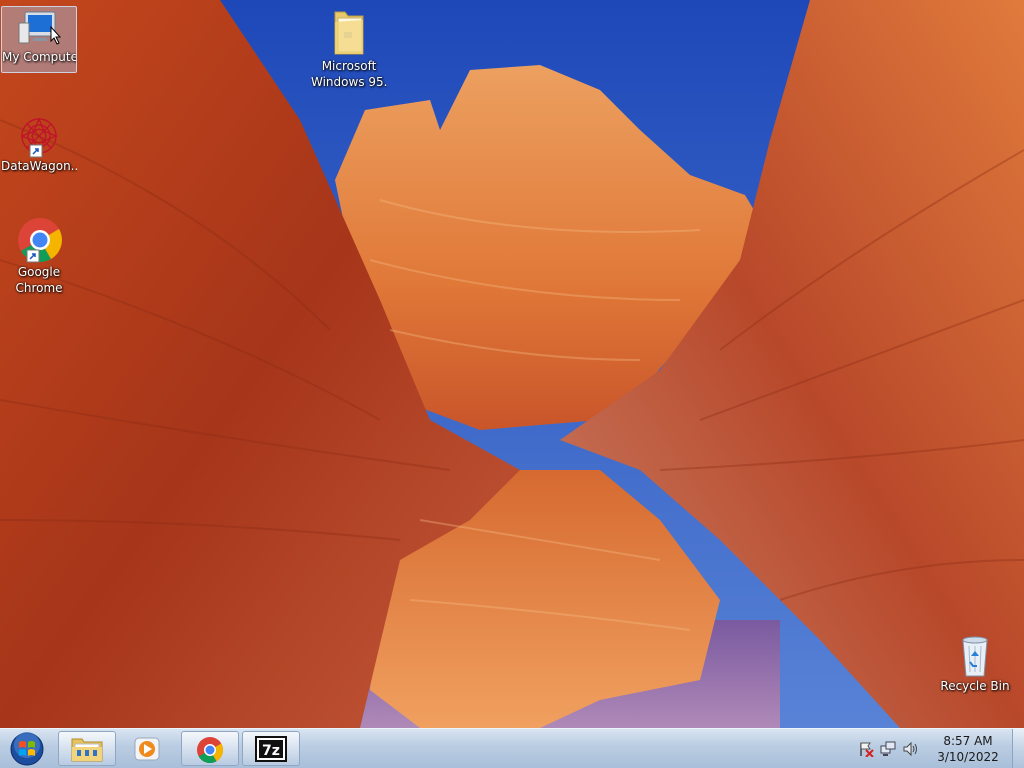 The height and width of the screenshot is (768, 1024). What do you see at coordinates (866, 749) in the screenshot?
I see `action-center-flag-icon` at bounding box center [866, 749].